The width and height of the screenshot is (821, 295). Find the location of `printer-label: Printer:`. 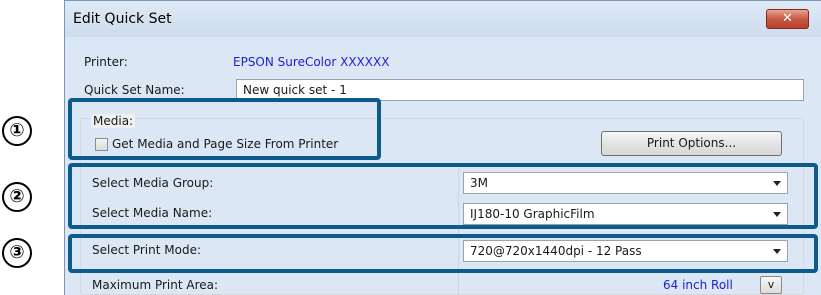

printer-label: Printer: is located at coordinates (106, 62).